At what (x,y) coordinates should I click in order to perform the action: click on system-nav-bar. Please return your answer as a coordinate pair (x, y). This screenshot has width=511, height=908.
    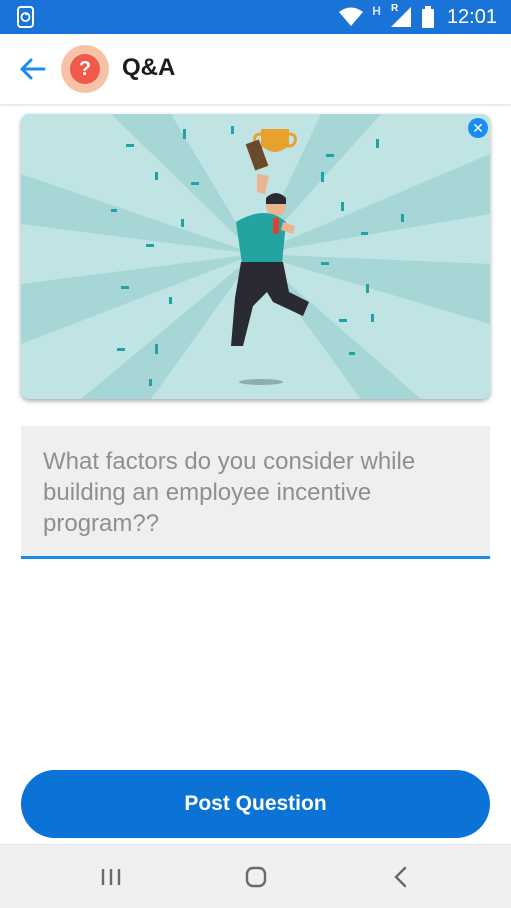
    Looking at the image, I should click on (255, 876).